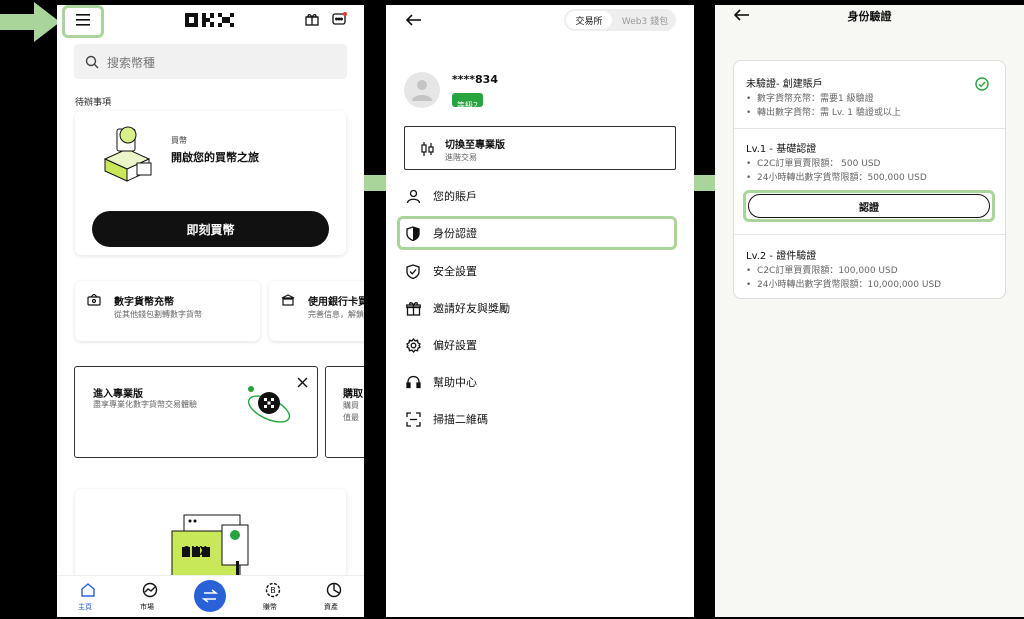  I want to click on switch-pro-button: 切換至專業版 進階交易, so click(540, 148).